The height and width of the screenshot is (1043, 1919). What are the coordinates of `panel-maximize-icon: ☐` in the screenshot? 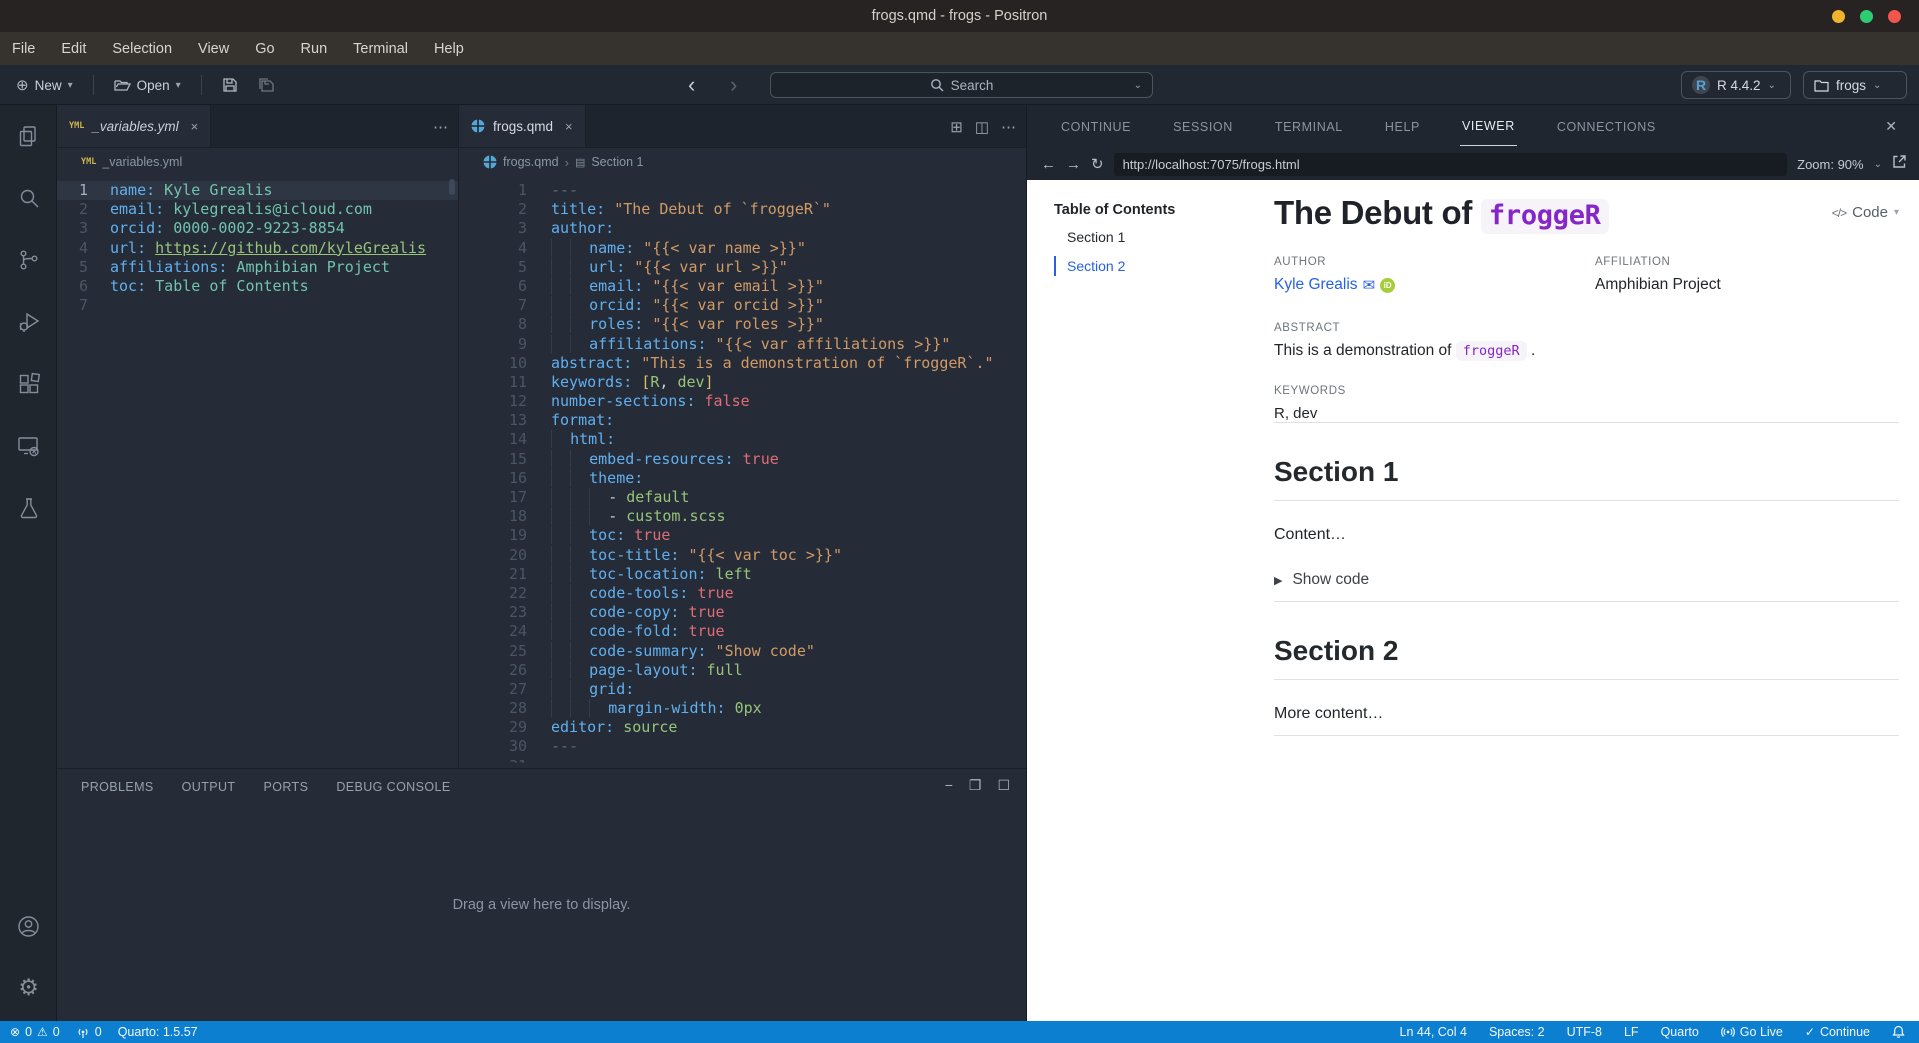 It's located at (1003, 785).